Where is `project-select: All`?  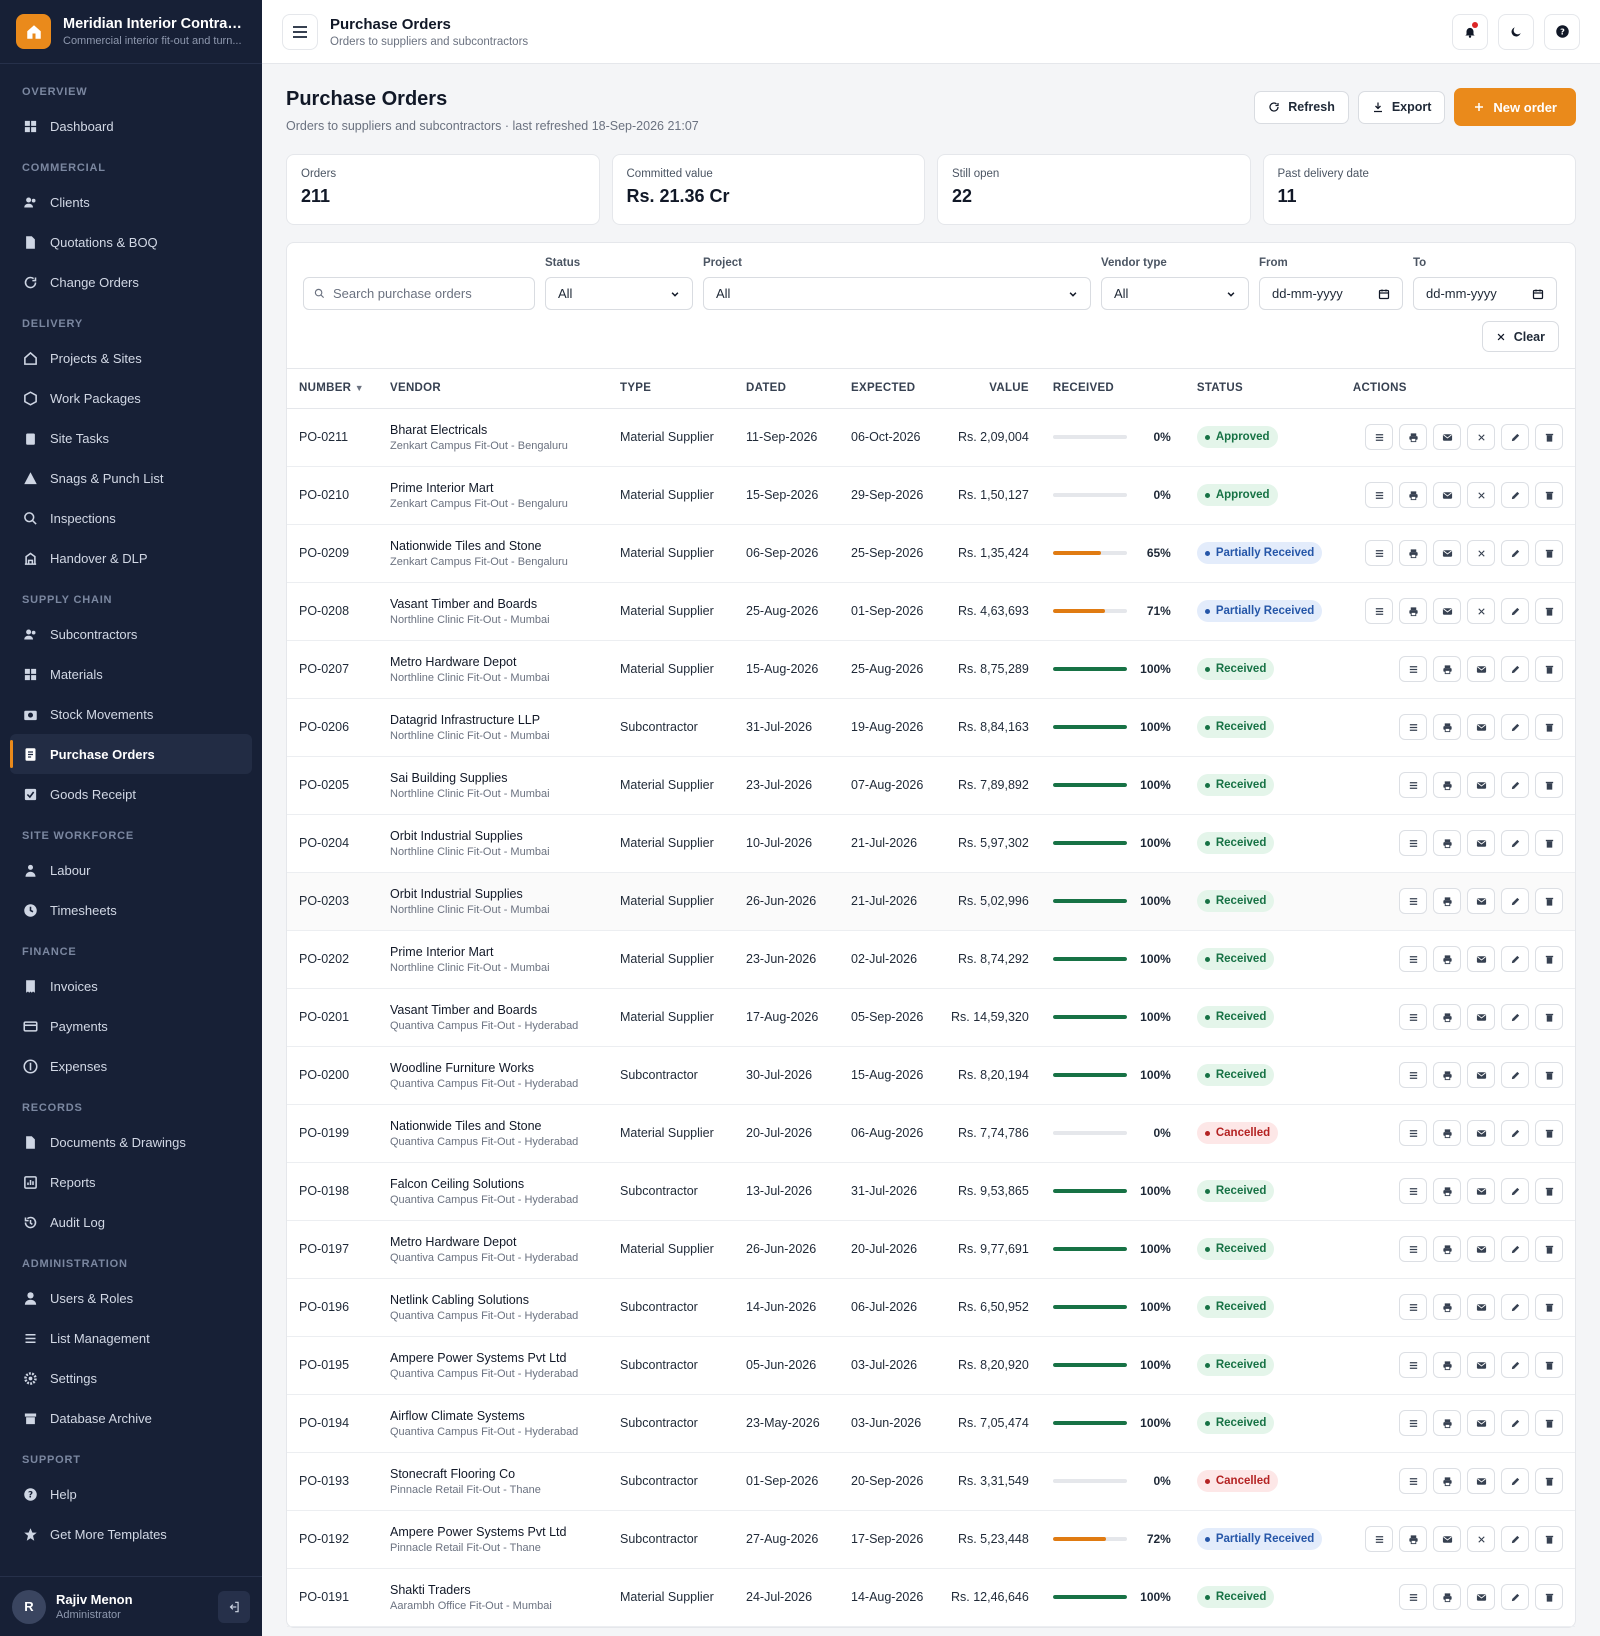
project-select: All is located at coordinates (897, 293).